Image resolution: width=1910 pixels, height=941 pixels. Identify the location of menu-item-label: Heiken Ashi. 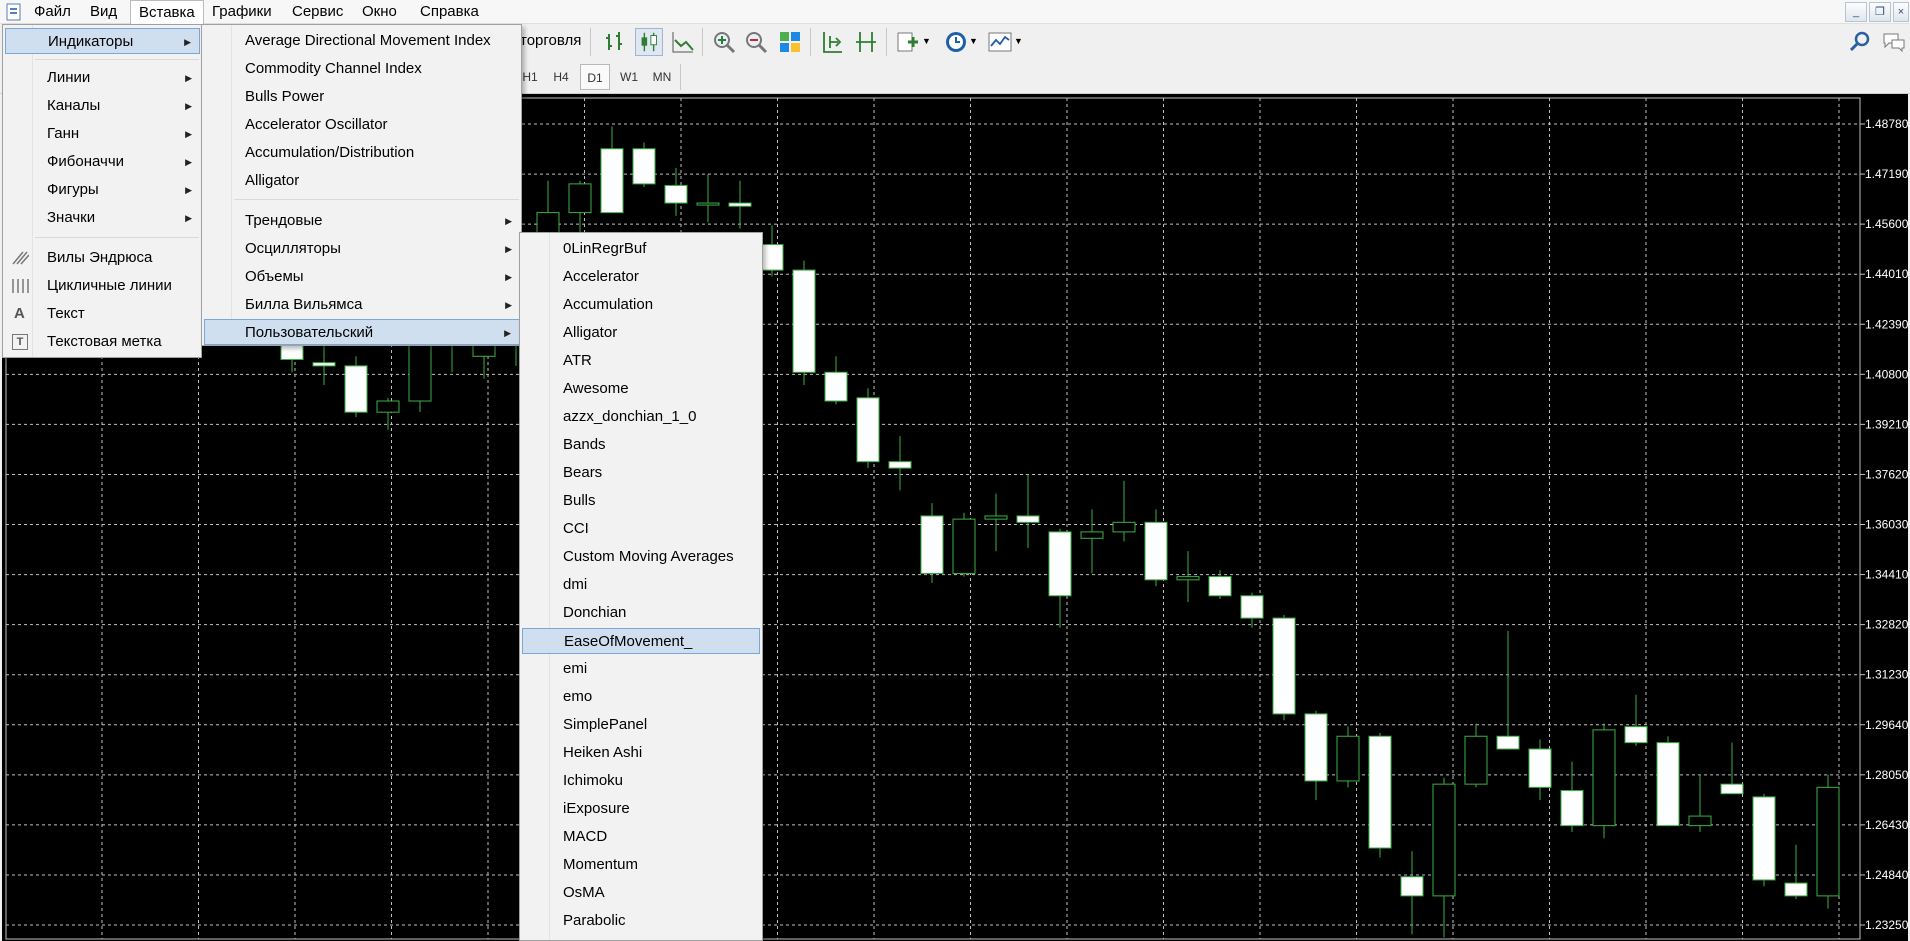
(603, 752).